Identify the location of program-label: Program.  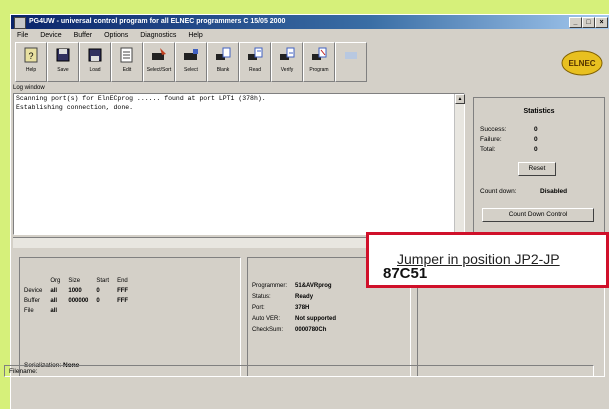
(319, 70).